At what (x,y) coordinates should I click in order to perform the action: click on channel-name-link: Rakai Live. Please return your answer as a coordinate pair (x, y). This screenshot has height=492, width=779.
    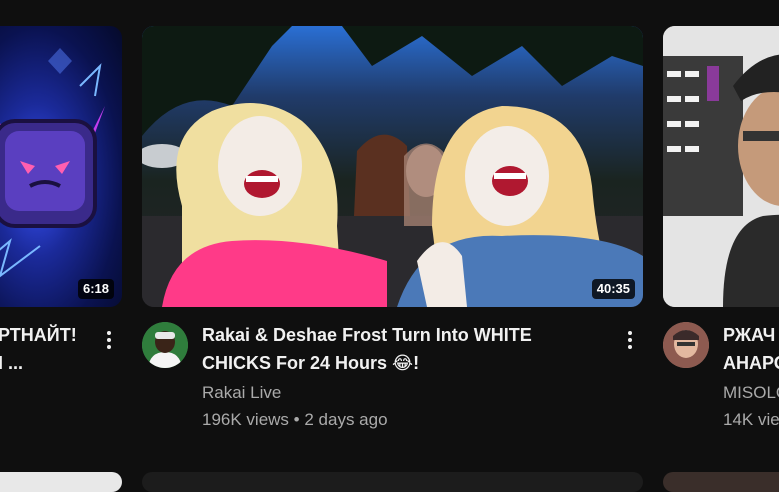
    Looking at the image, I should click on (241, 393).